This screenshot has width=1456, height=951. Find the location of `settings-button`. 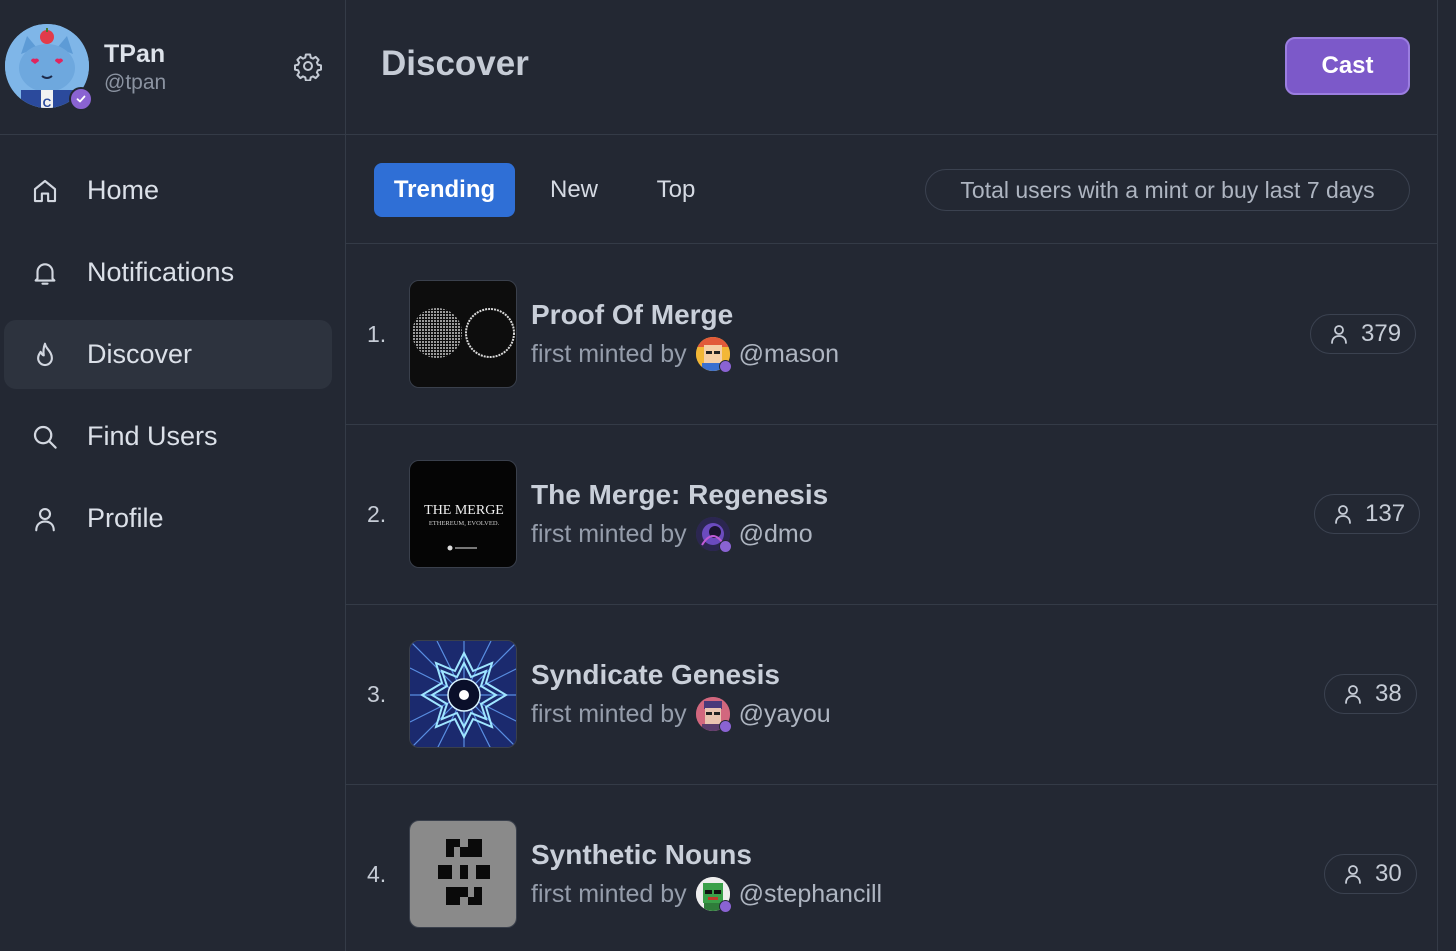

settings-button is located at coordinates (308, 66).